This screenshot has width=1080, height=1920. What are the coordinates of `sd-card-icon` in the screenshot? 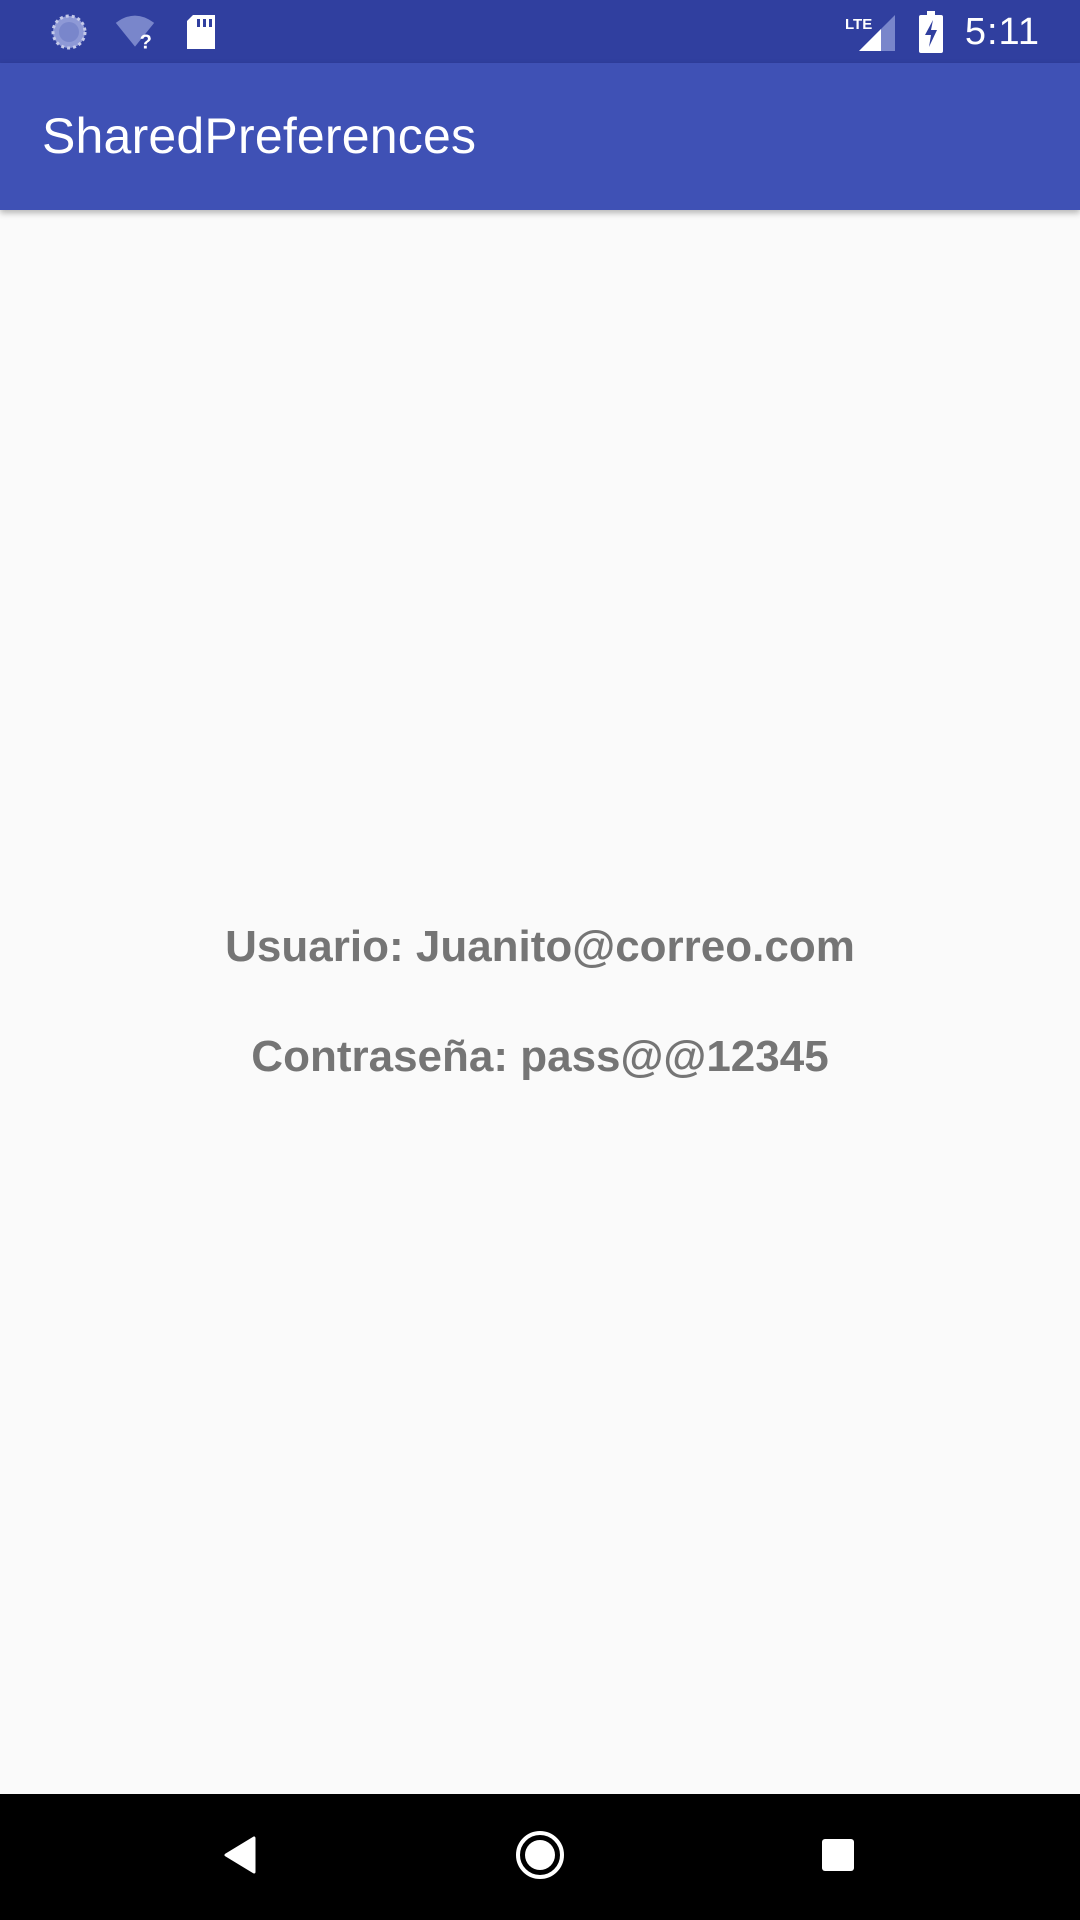 It's located at (201, 32).